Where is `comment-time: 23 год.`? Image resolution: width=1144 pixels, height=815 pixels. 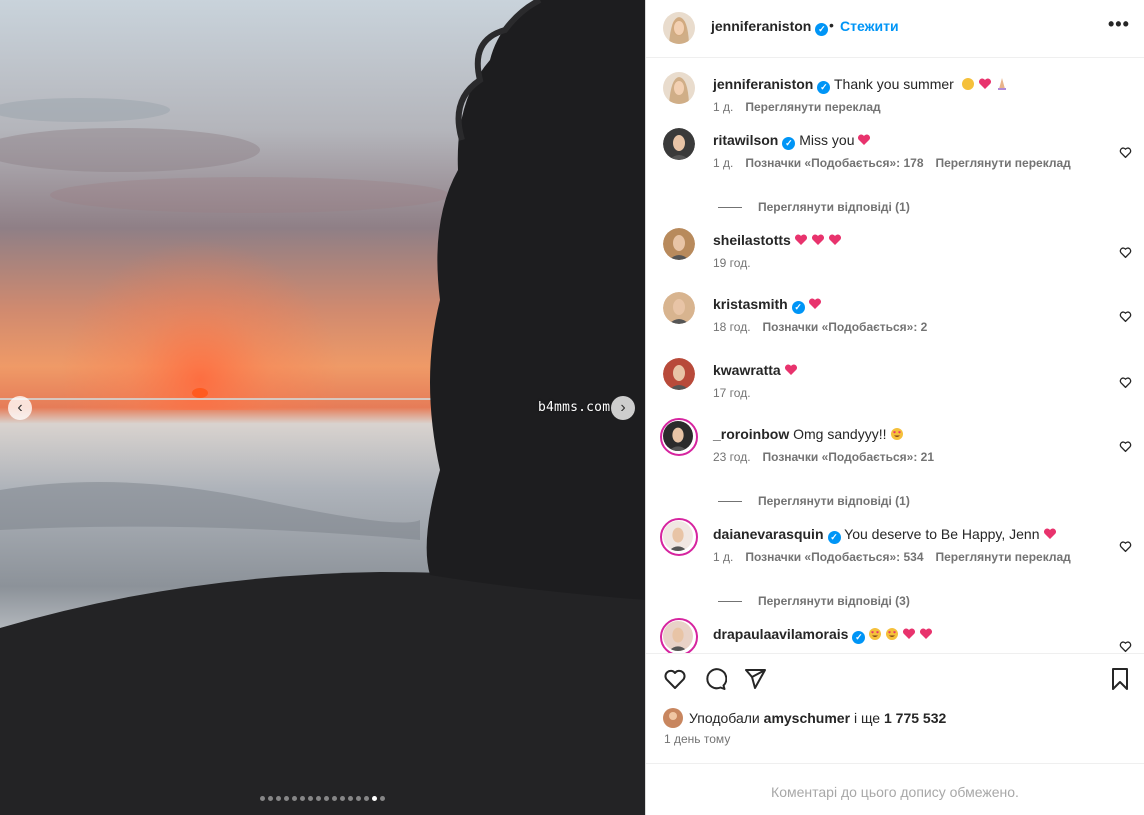
comment-time: 23 год. is located at coordinates (732, 457).